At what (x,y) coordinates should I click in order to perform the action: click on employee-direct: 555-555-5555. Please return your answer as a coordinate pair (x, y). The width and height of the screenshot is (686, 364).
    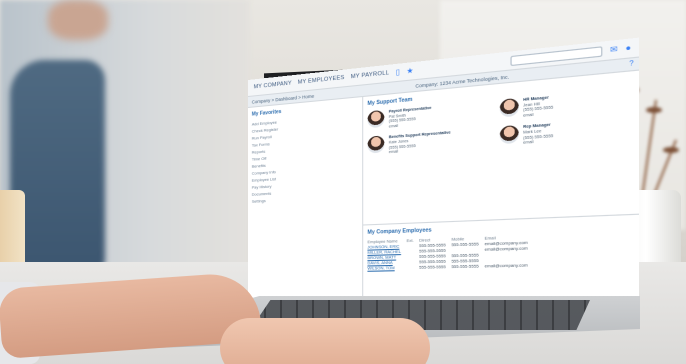
    Looking at the image, I should click on (432, 267).